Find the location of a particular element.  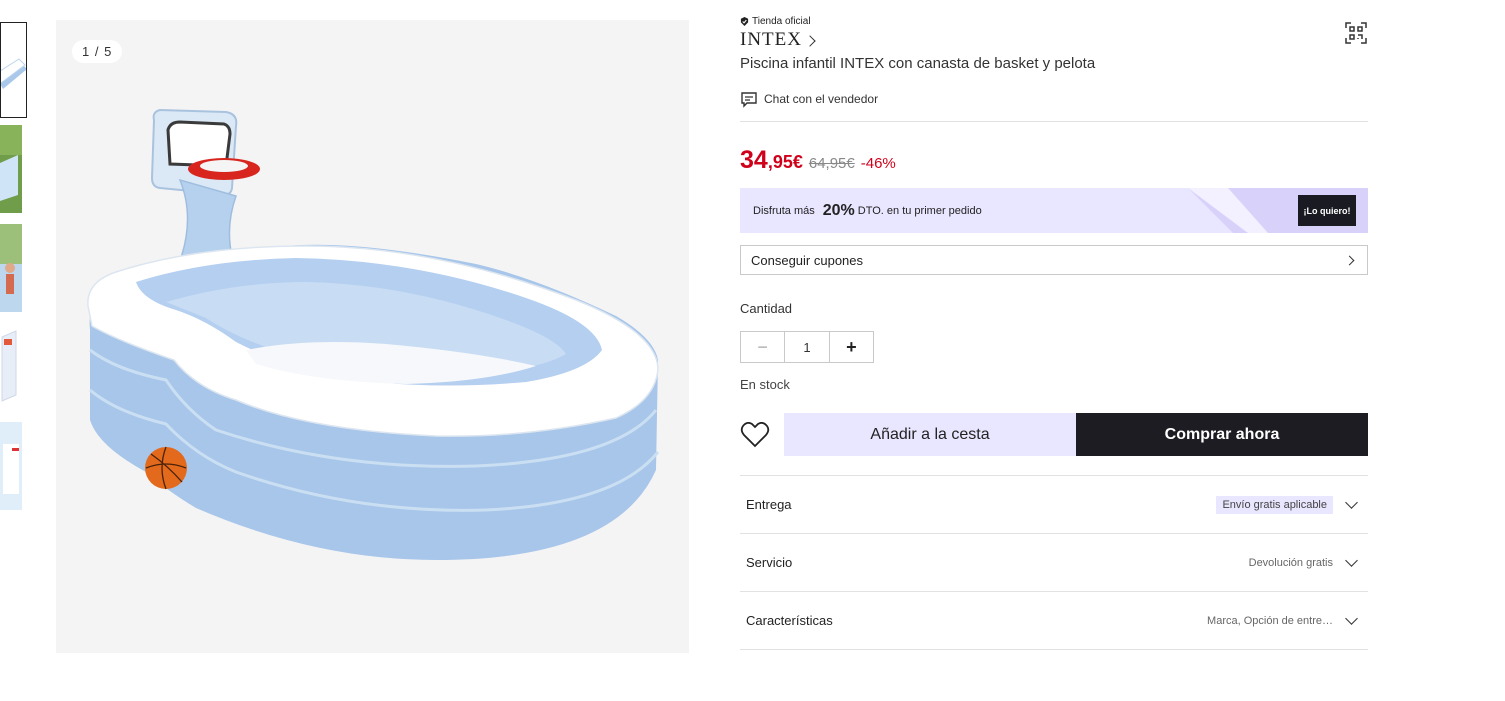

qr-code-icon is located at coordinates (1356, 33).